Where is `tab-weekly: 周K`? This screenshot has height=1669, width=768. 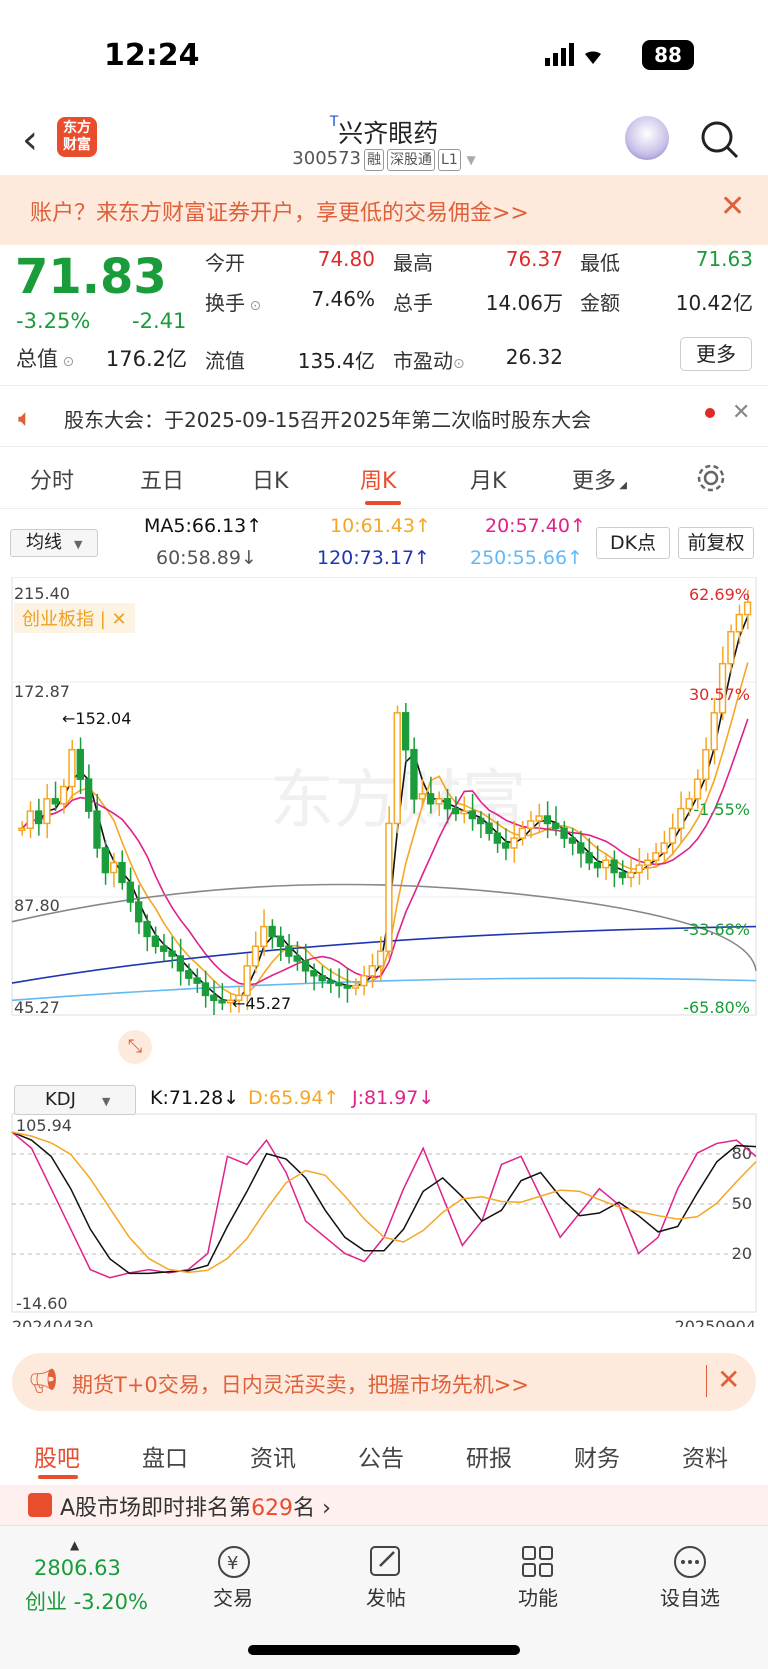
tab-weekly: 周K is located at coordinates (378, 479).